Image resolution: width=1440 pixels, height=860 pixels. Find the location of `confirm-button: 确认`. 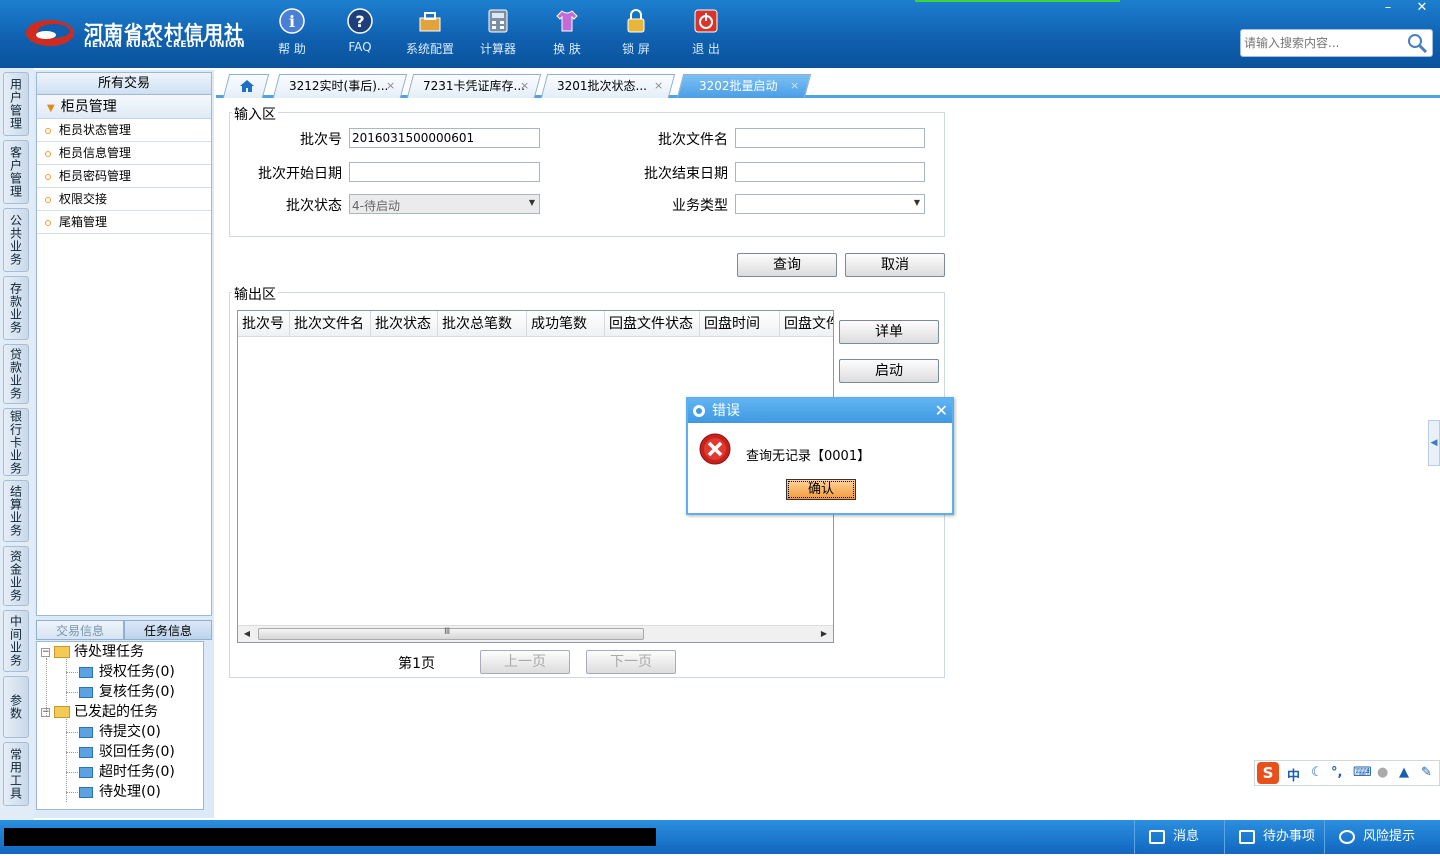

confirm-button: 确认 is located at coordinates (821, 489).